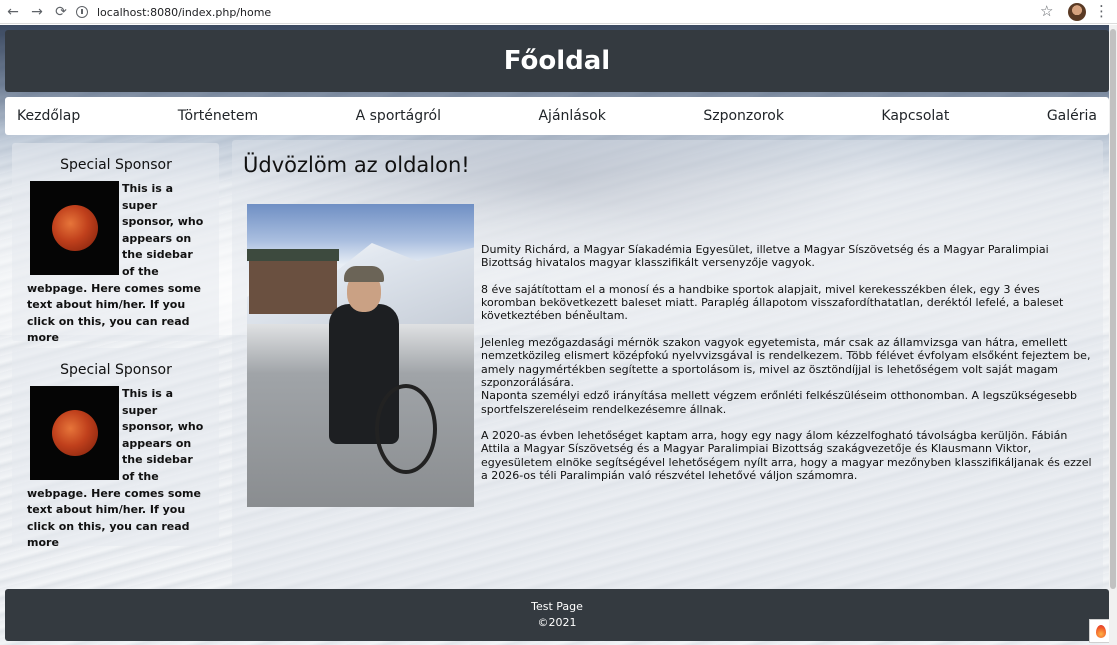 The height and width of the screenshot is (645, 1117). What do you see at coordinates (360, 355) in the screenshot?
I see `athlete-photo` at bounding box center [360, 355].